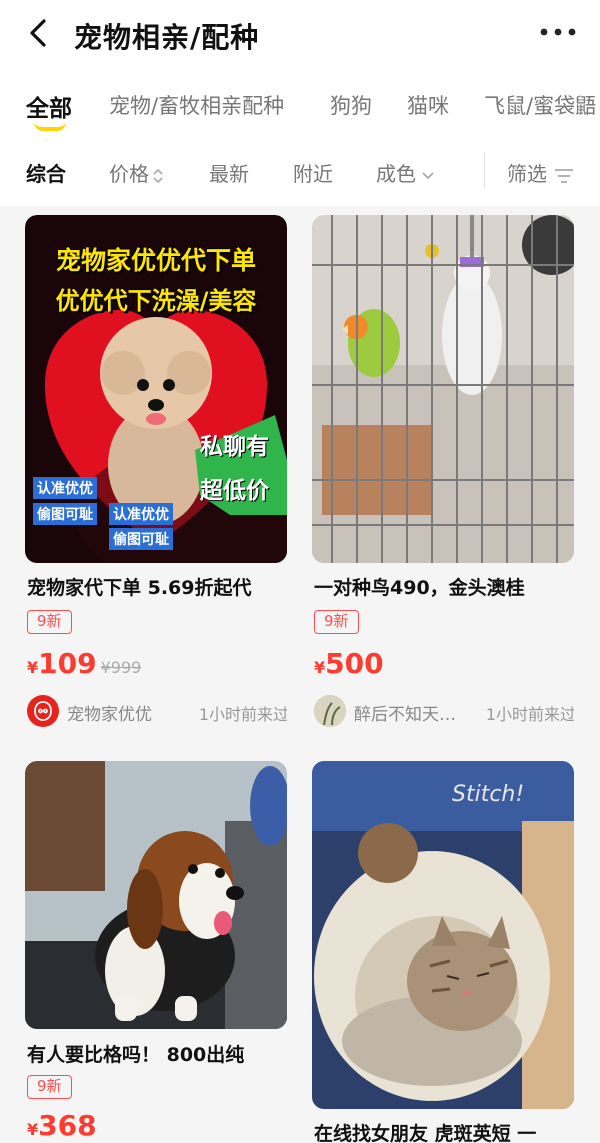  I want to click on product-title: 一对种鸟490，金头澳桂, so click(444, 586).